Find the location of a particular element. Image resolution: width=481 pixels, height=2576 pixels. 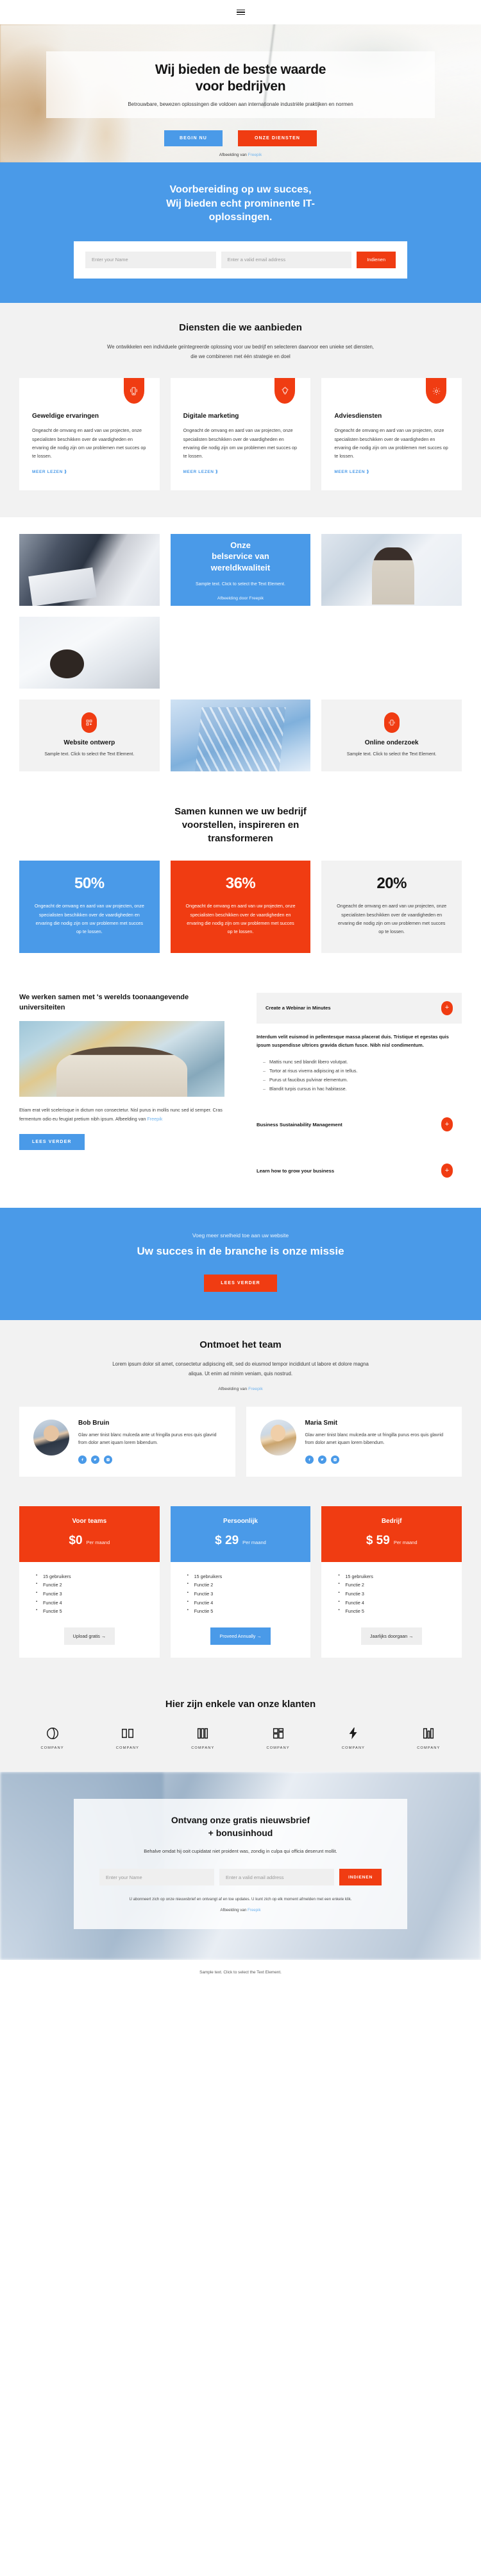

feature-item: Functie 4 is located at coordinates (391, 1603).